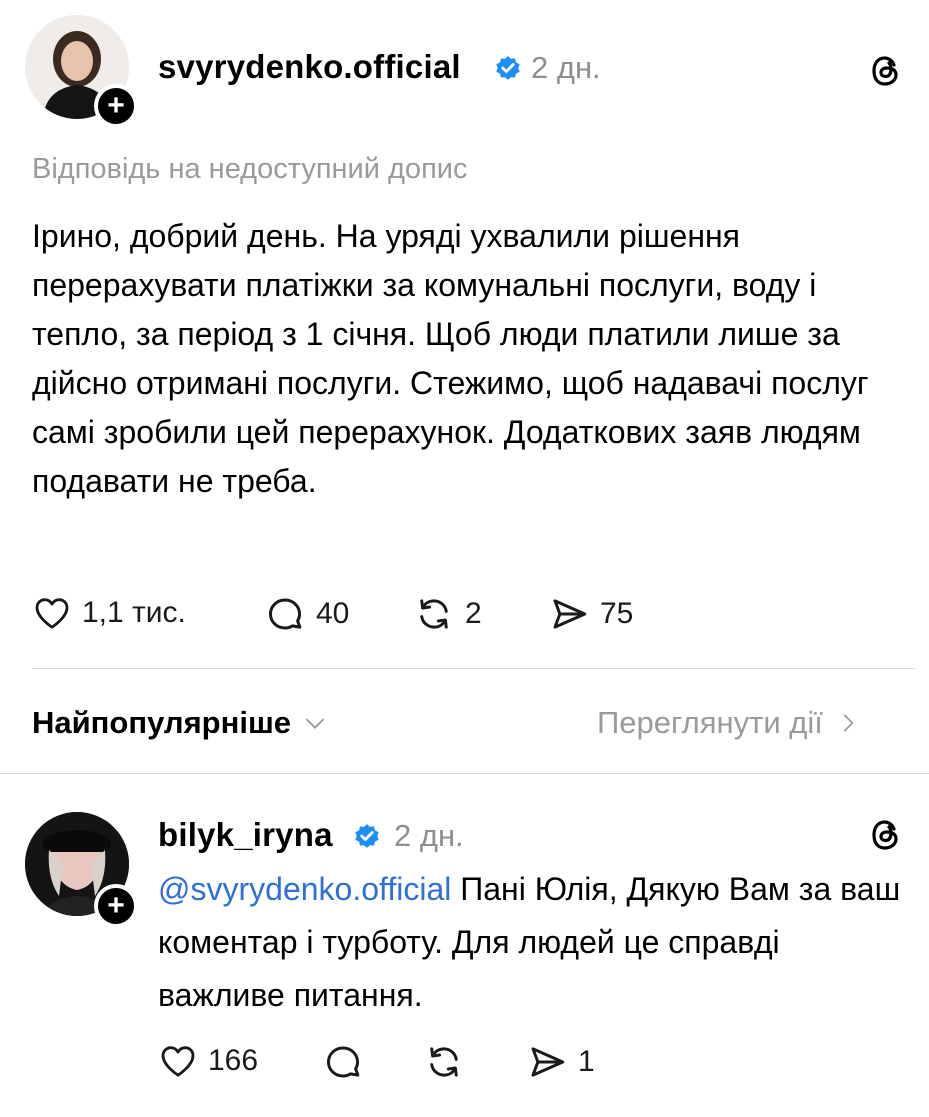  Describe the element at coordinates (309, 67) in the screenshot. I see `username: svyrydenko.official` at that location.